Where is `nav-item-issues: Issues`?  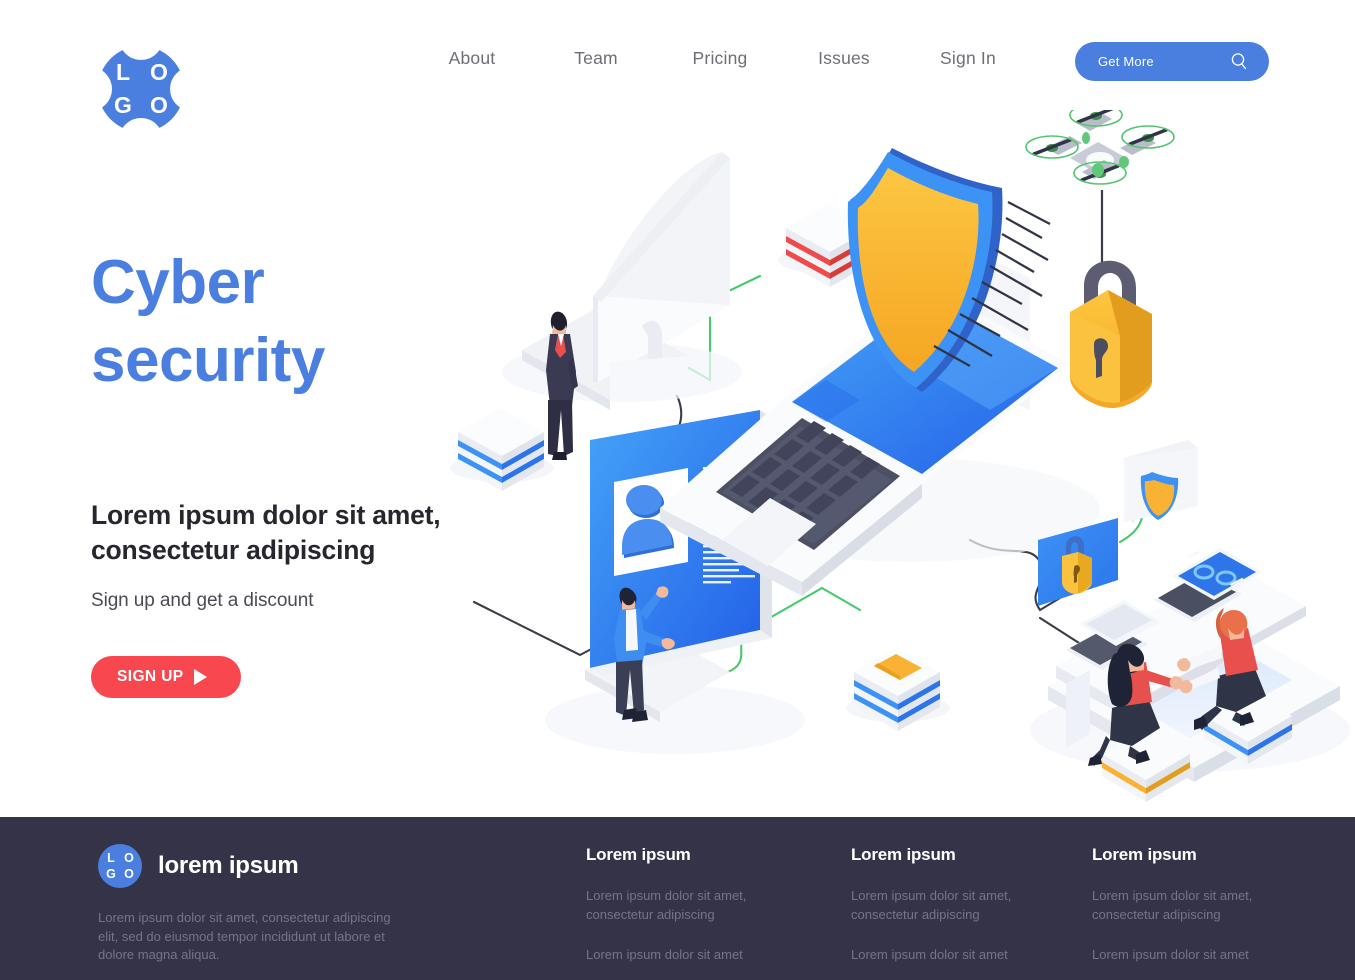
nav-item-issues: Issues is located at coordinates (844, 58).